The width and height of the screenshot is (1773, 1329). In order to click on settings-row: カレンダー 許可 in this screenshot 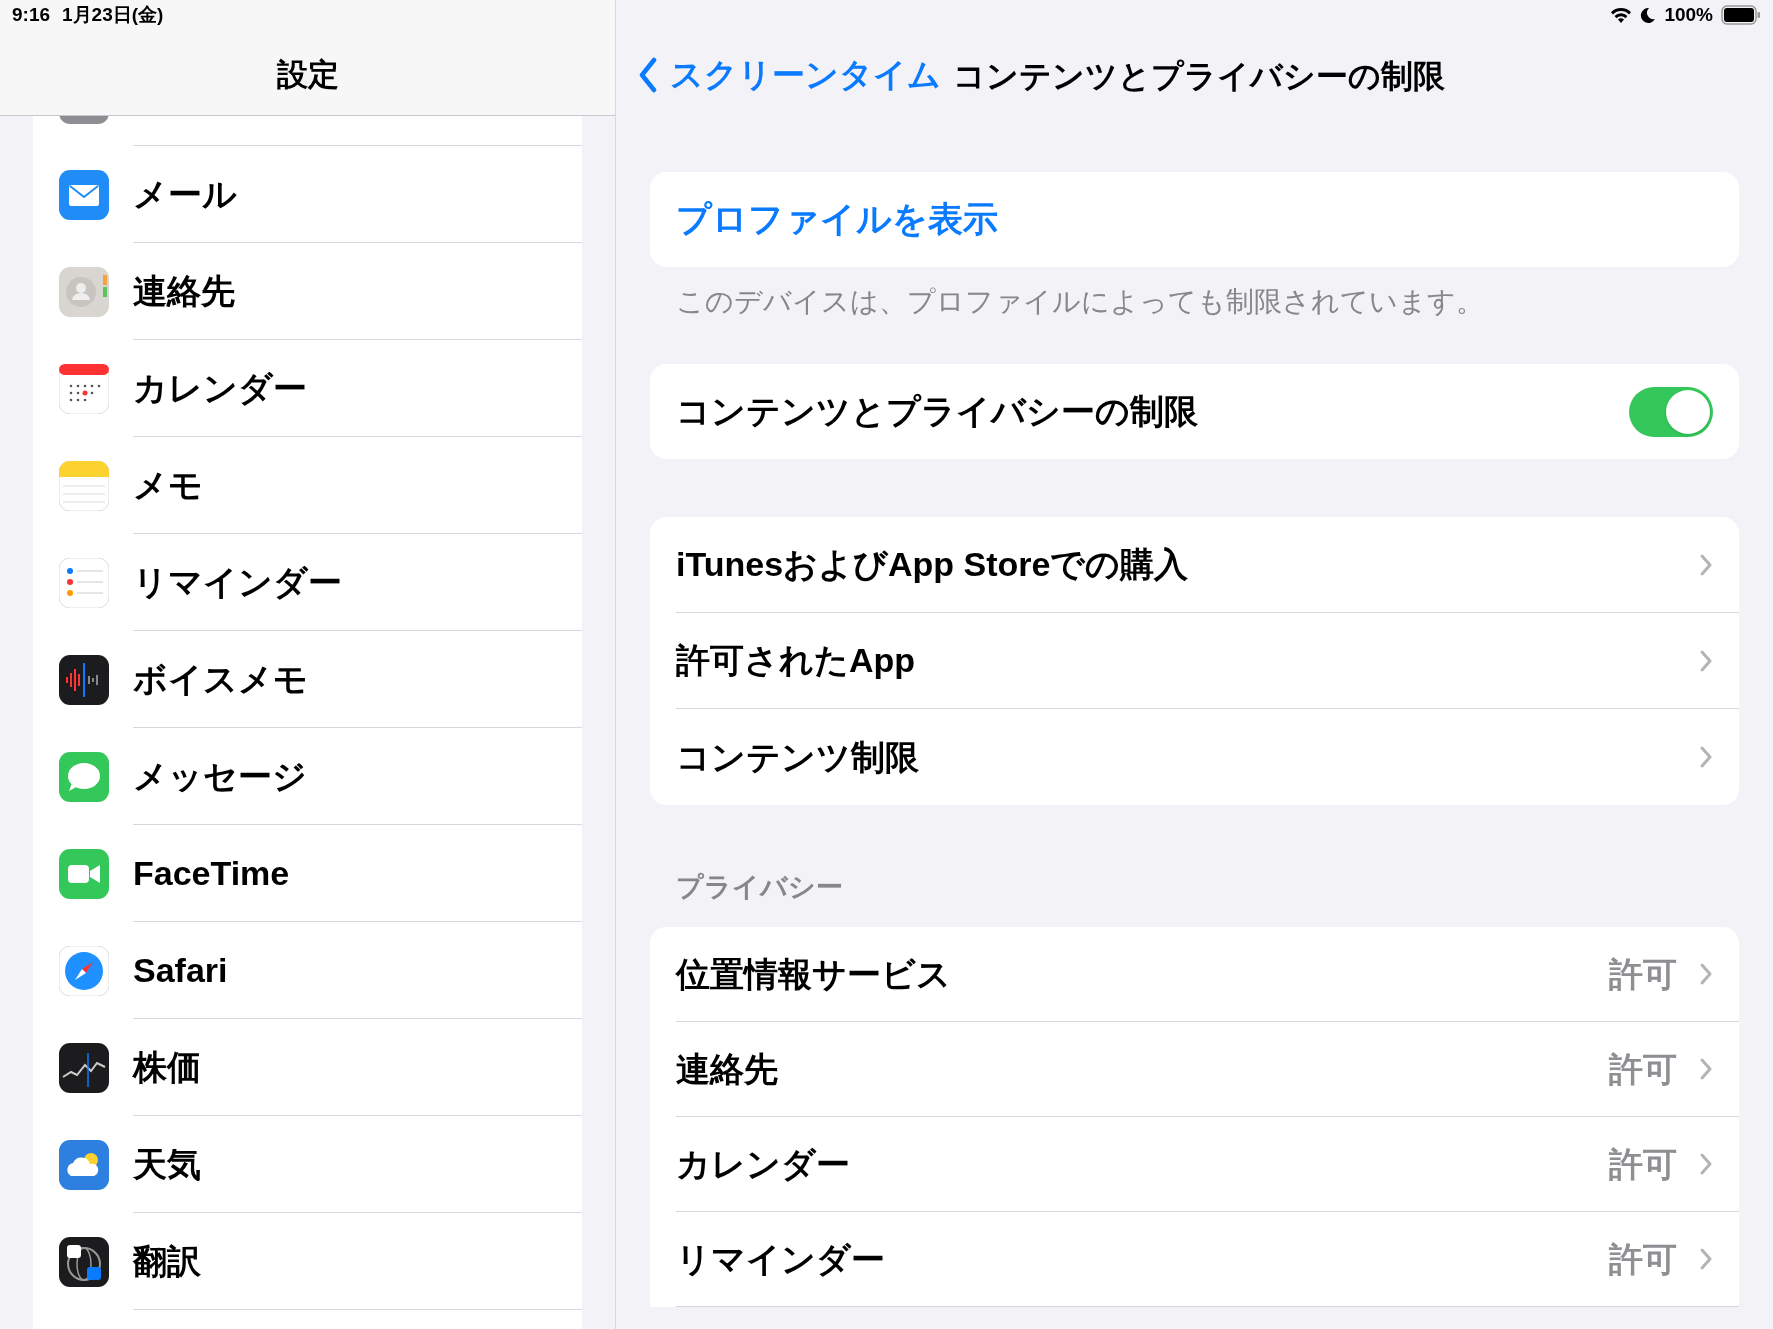, I will do `click(1194, 1164)`.